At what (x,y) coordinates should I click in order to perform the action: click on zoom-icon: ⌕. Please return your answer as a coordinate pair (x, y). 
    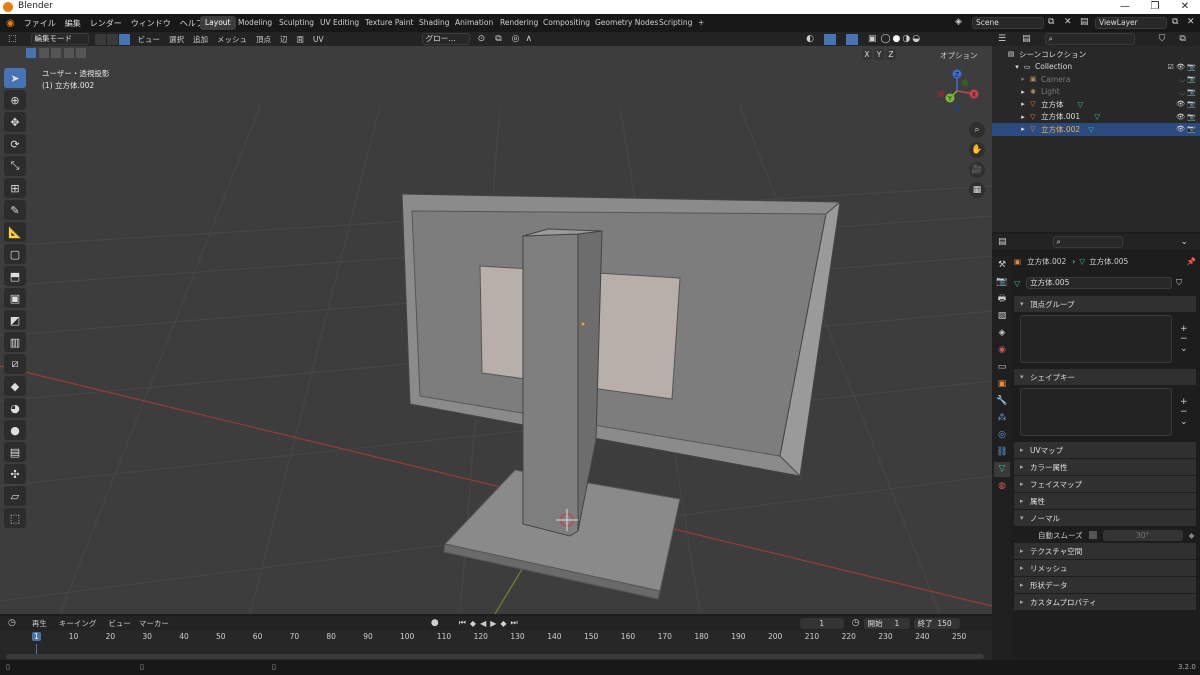
    Looking at the image, I should click on (977, 130).